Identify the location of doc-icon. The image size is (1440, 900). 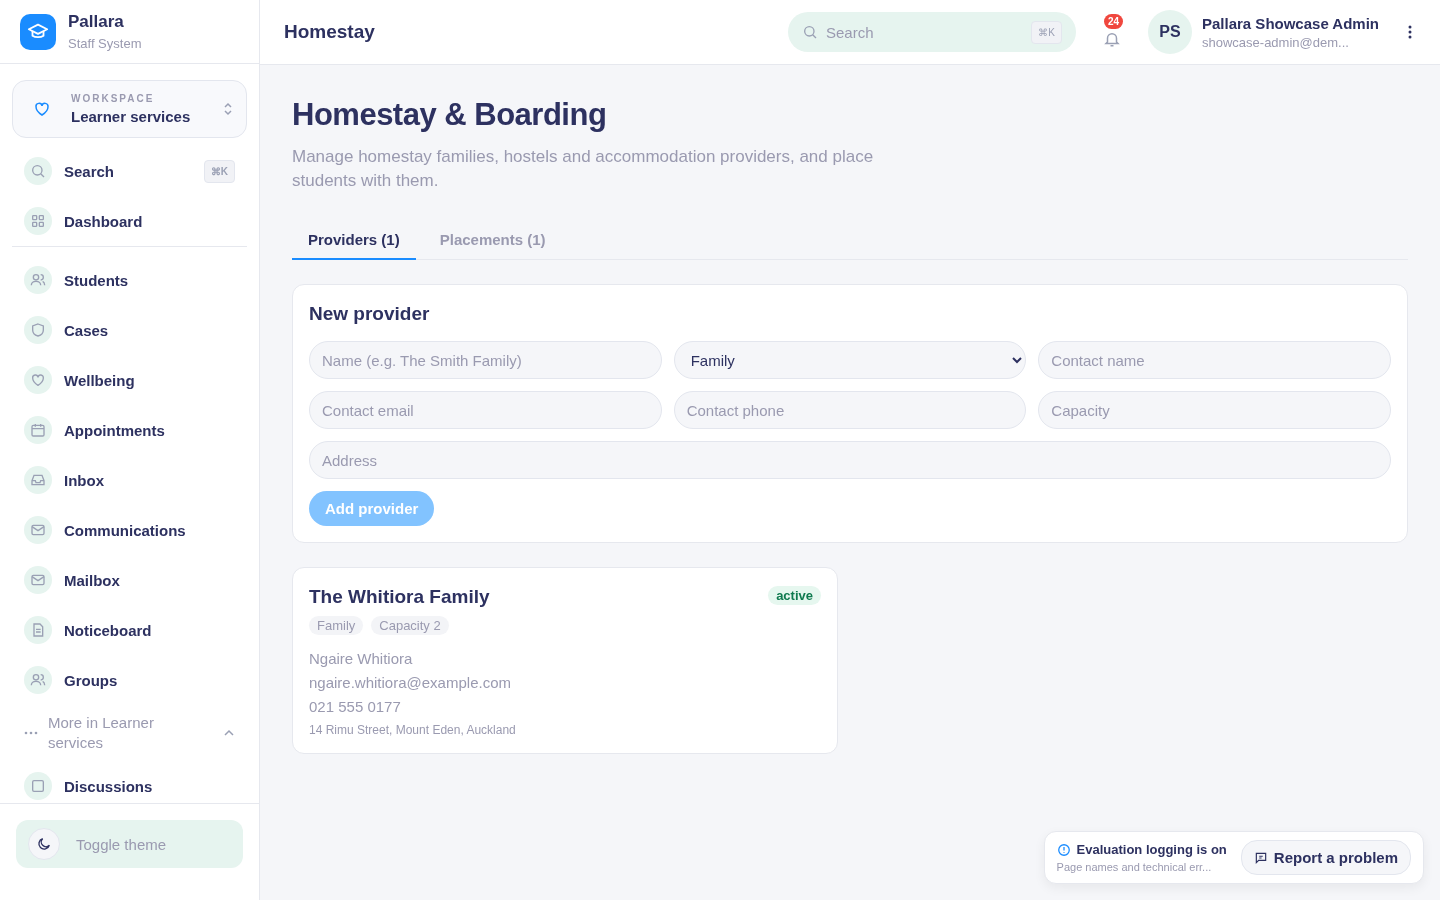
(38, 630).